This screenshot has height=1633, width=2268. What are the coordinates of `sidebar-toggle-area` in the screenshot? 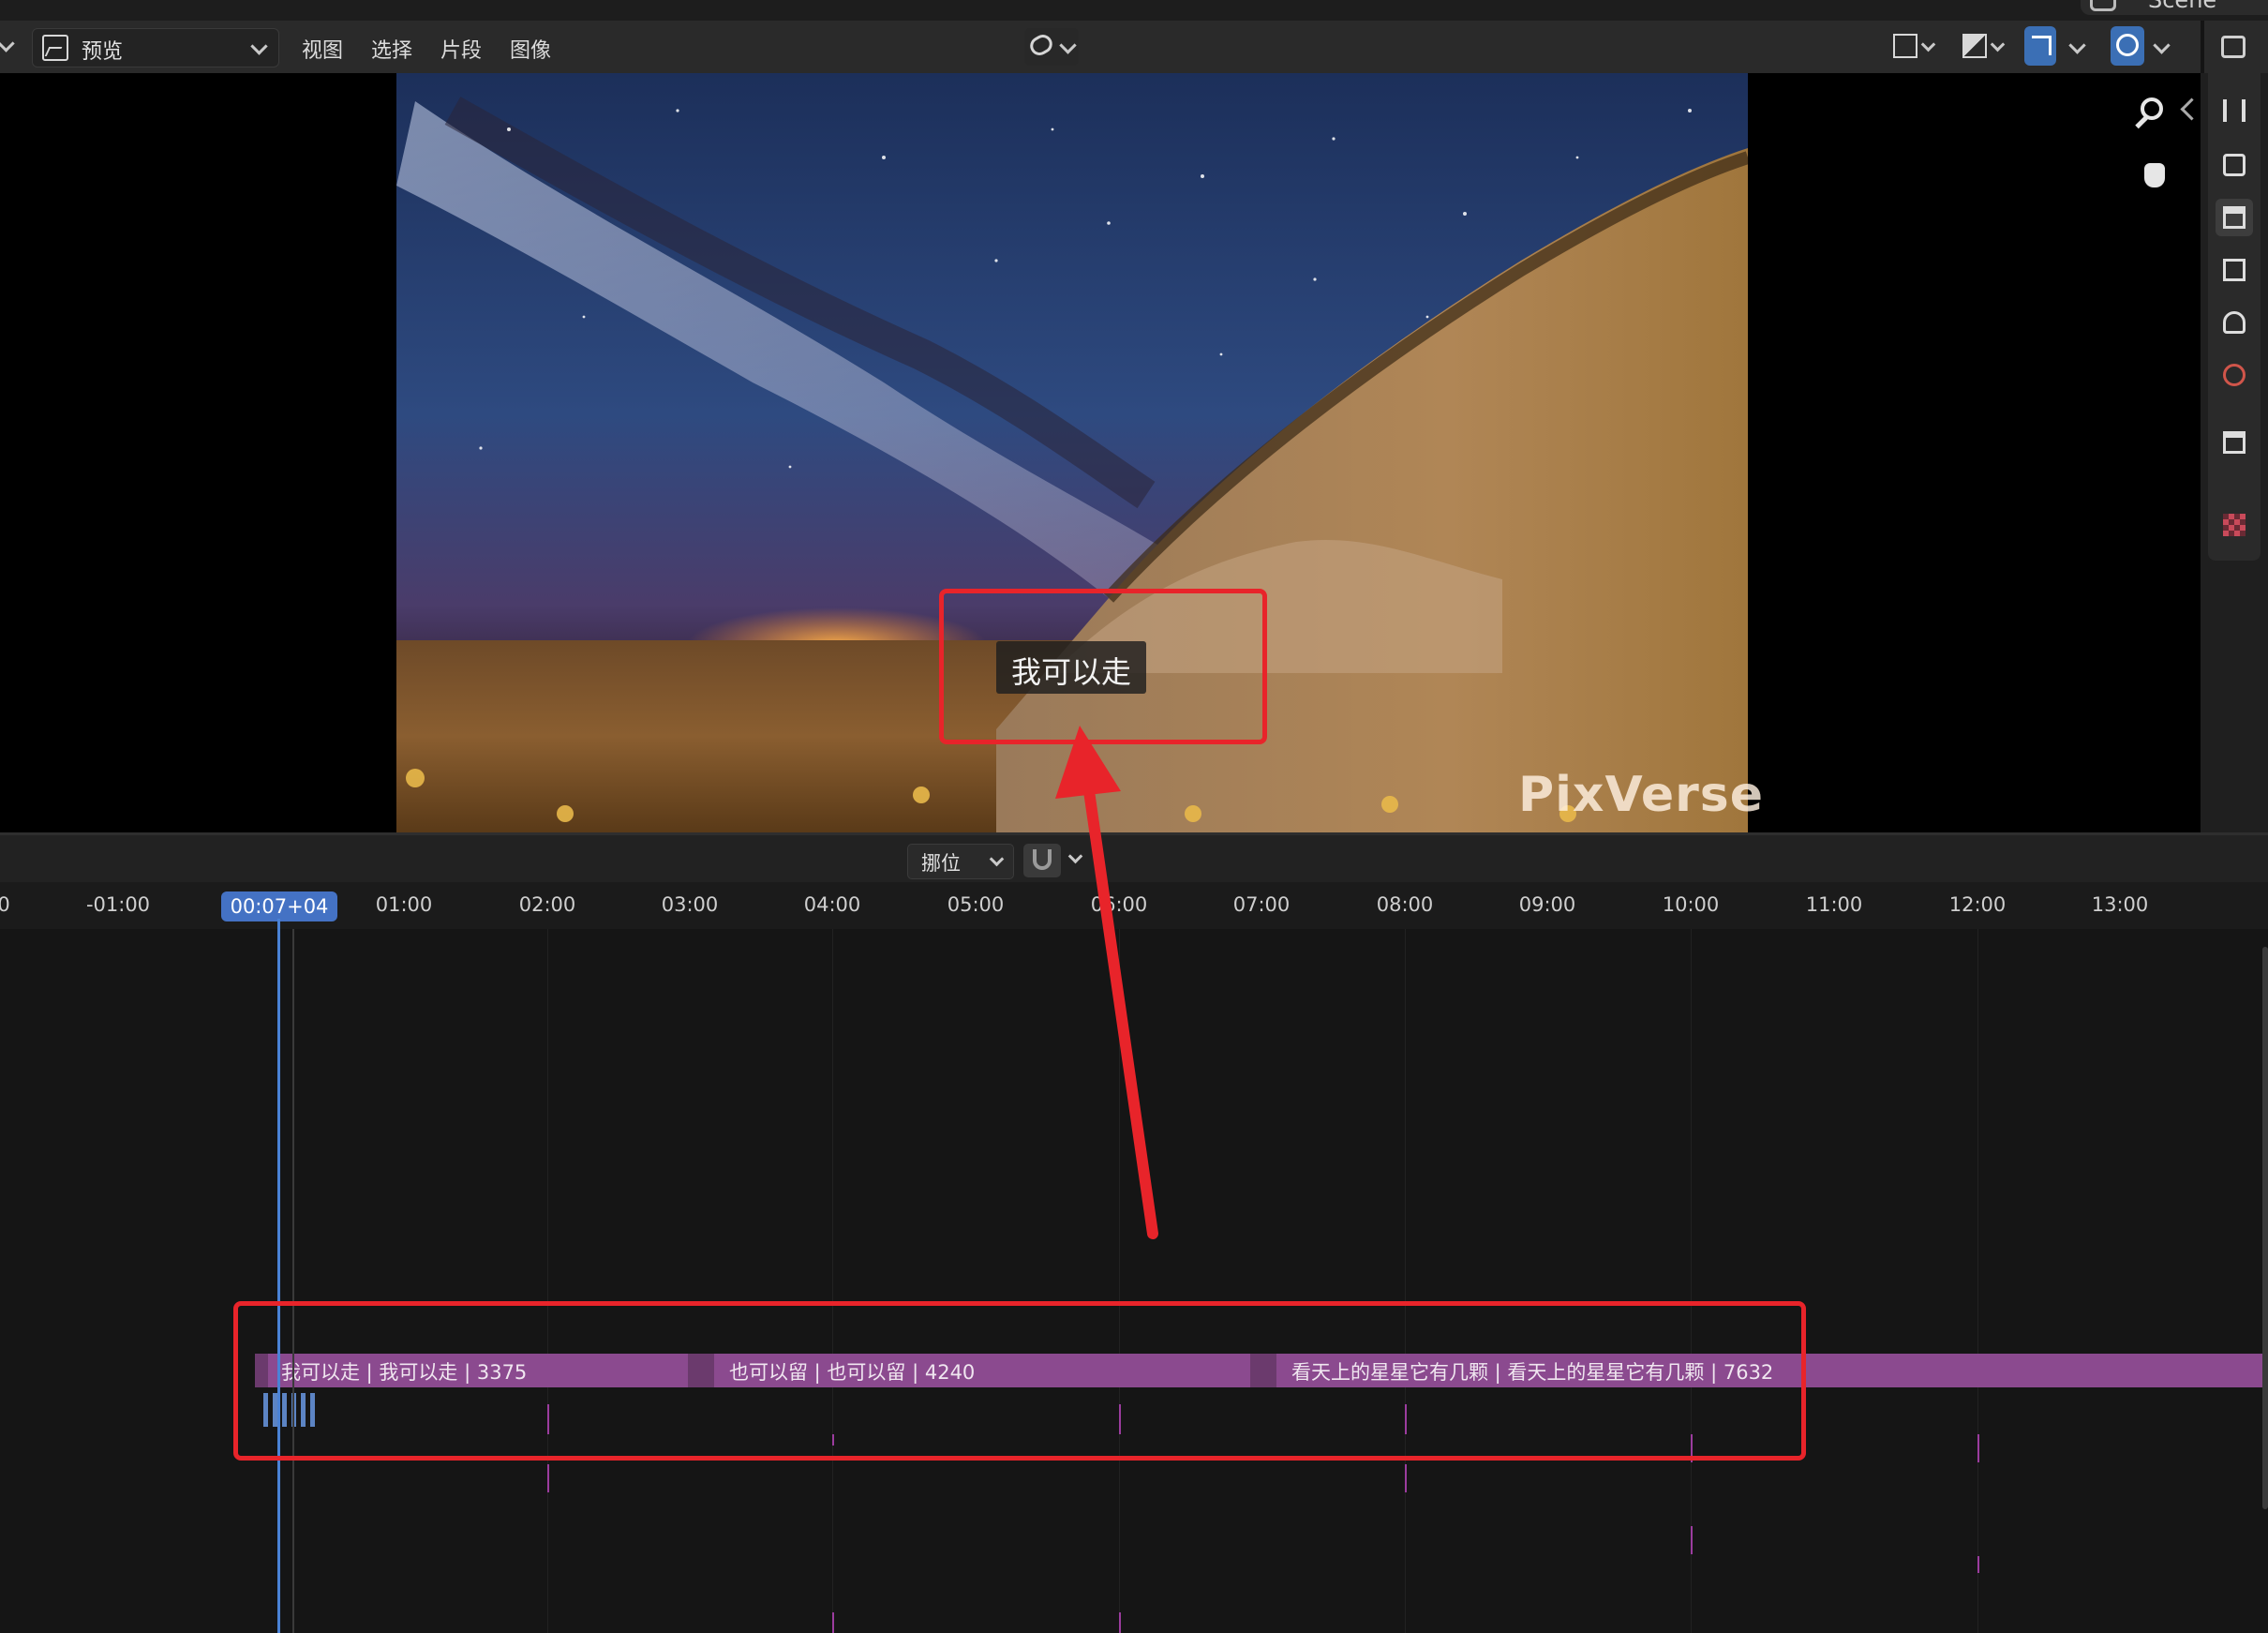 It's located at (2236, 47).